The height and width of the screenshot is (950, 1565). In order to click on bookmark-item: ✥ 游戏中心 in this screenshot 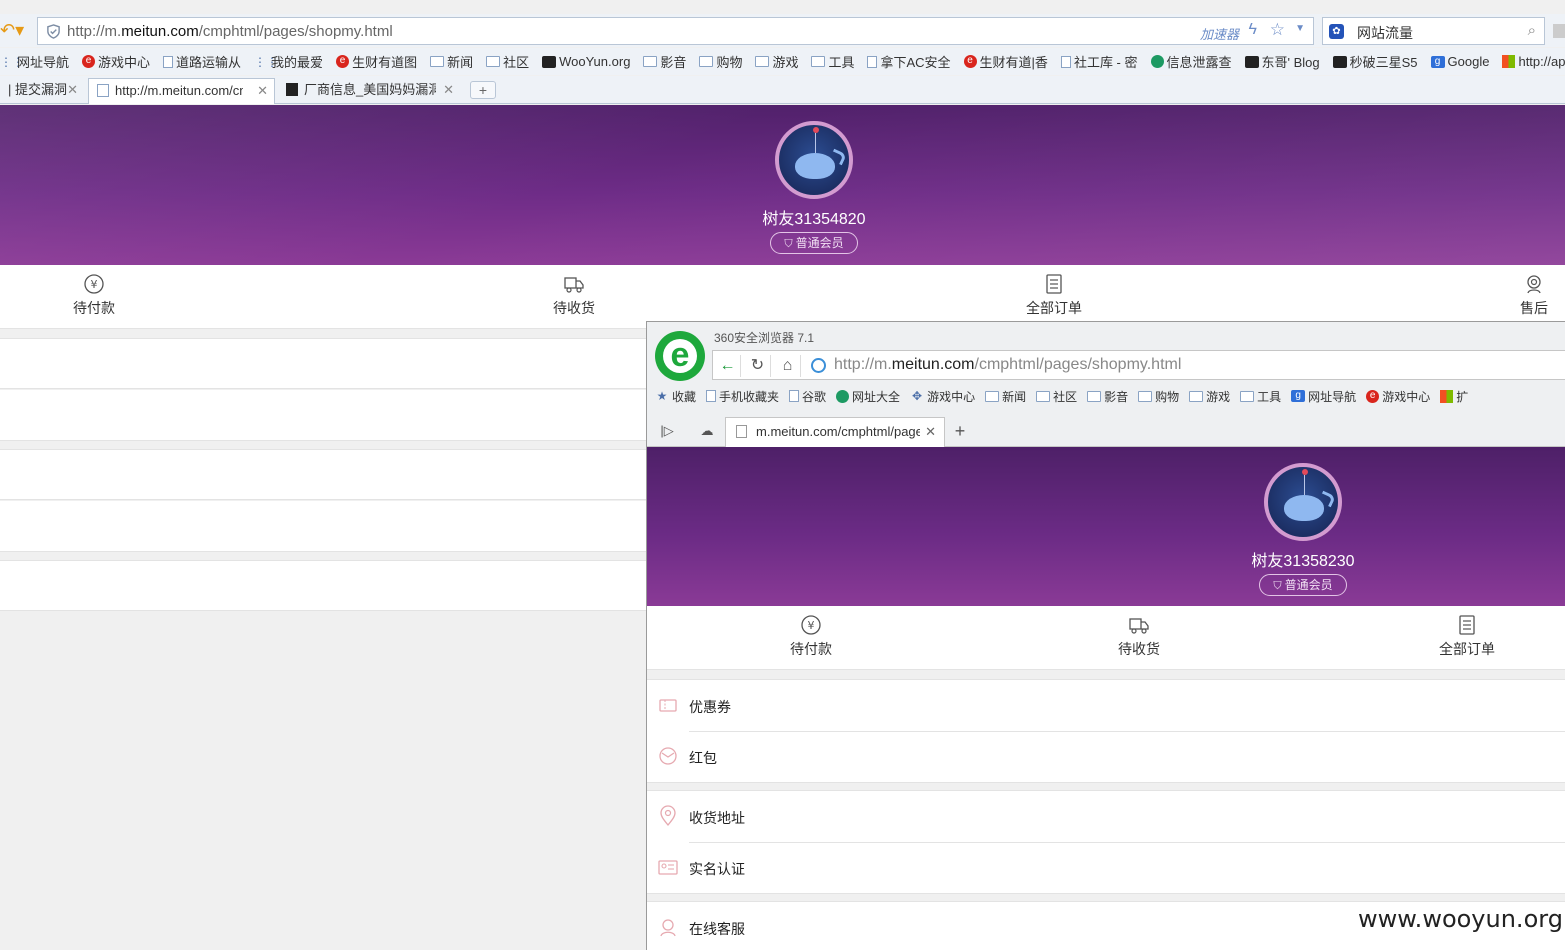, I will do `click(942, 396)`.